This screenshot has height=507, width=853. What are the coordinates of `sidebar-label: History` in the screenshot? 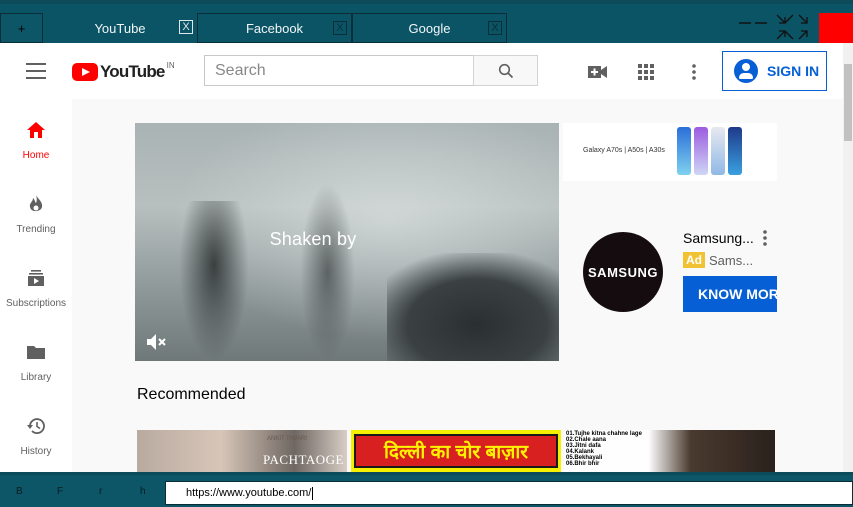 It's located at (36, 451).